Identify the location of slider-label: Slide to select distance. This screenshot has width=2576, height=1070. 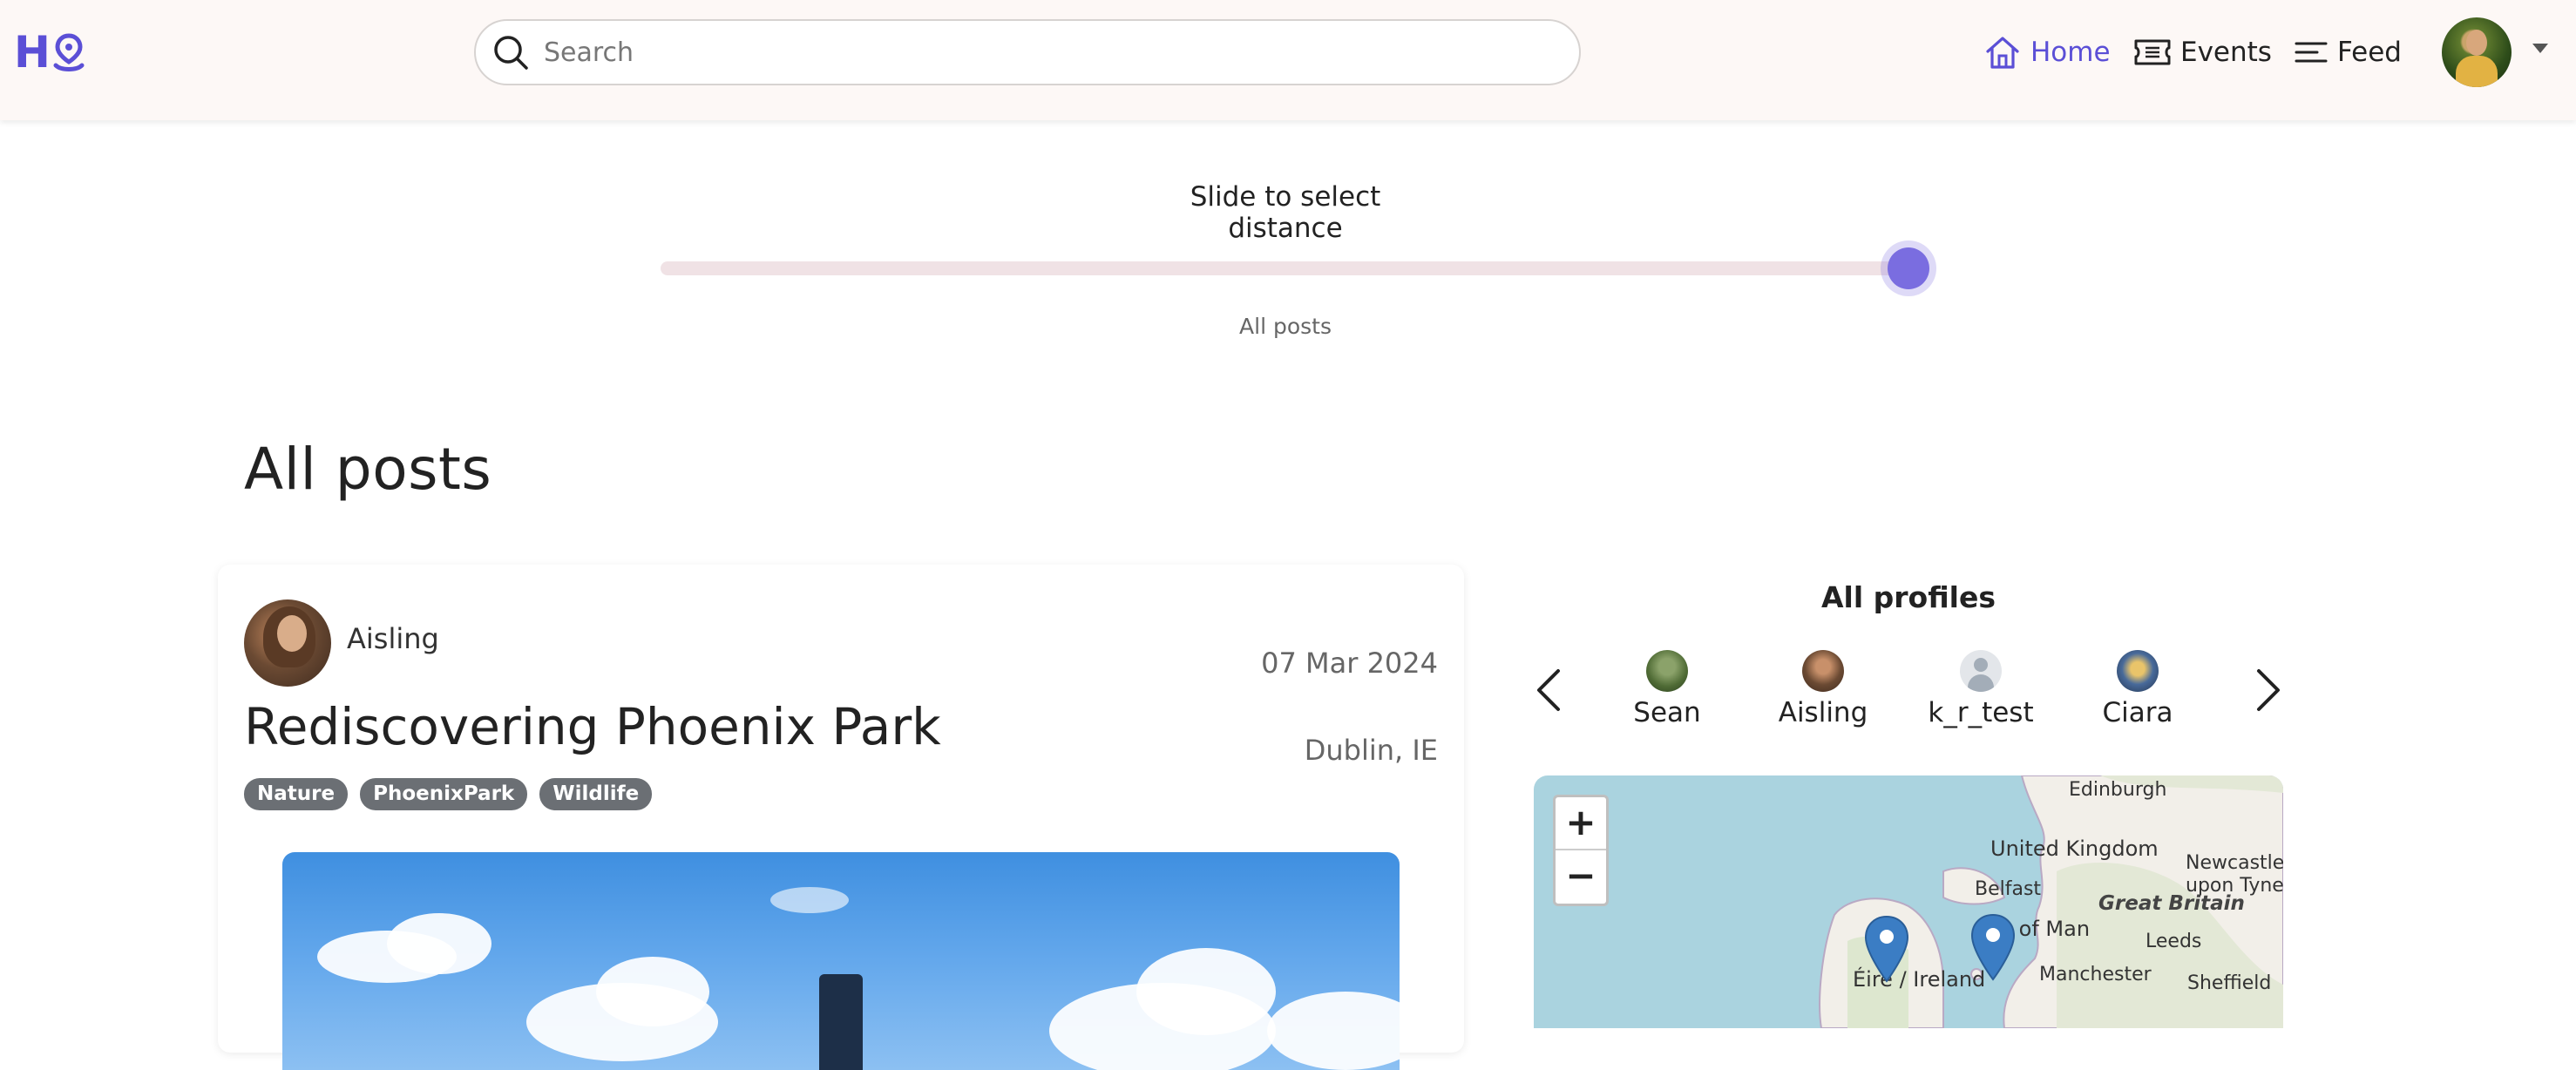
(1286, 213).